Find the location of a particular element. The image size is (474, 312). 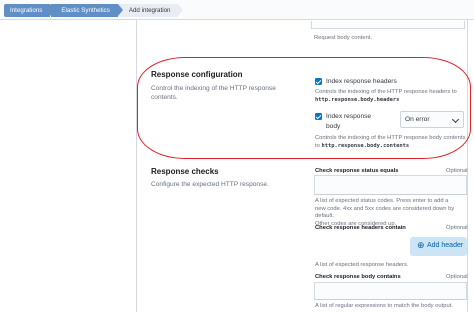

add-header-label: Add header is located at coordinates (445, 245).